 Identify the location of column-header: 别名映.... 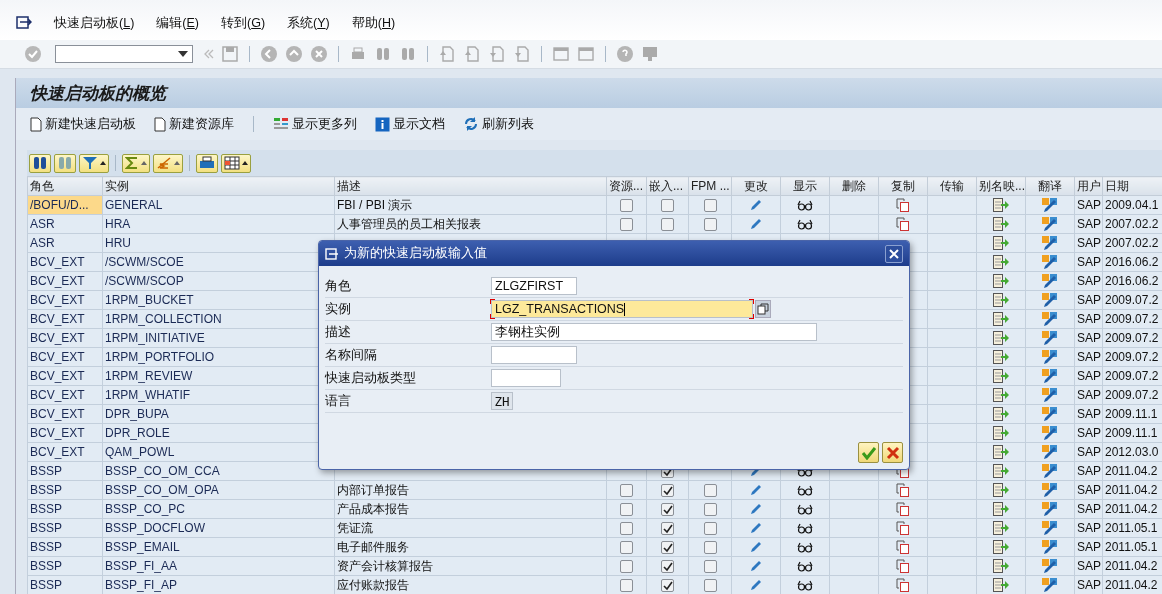
(1001, 186).